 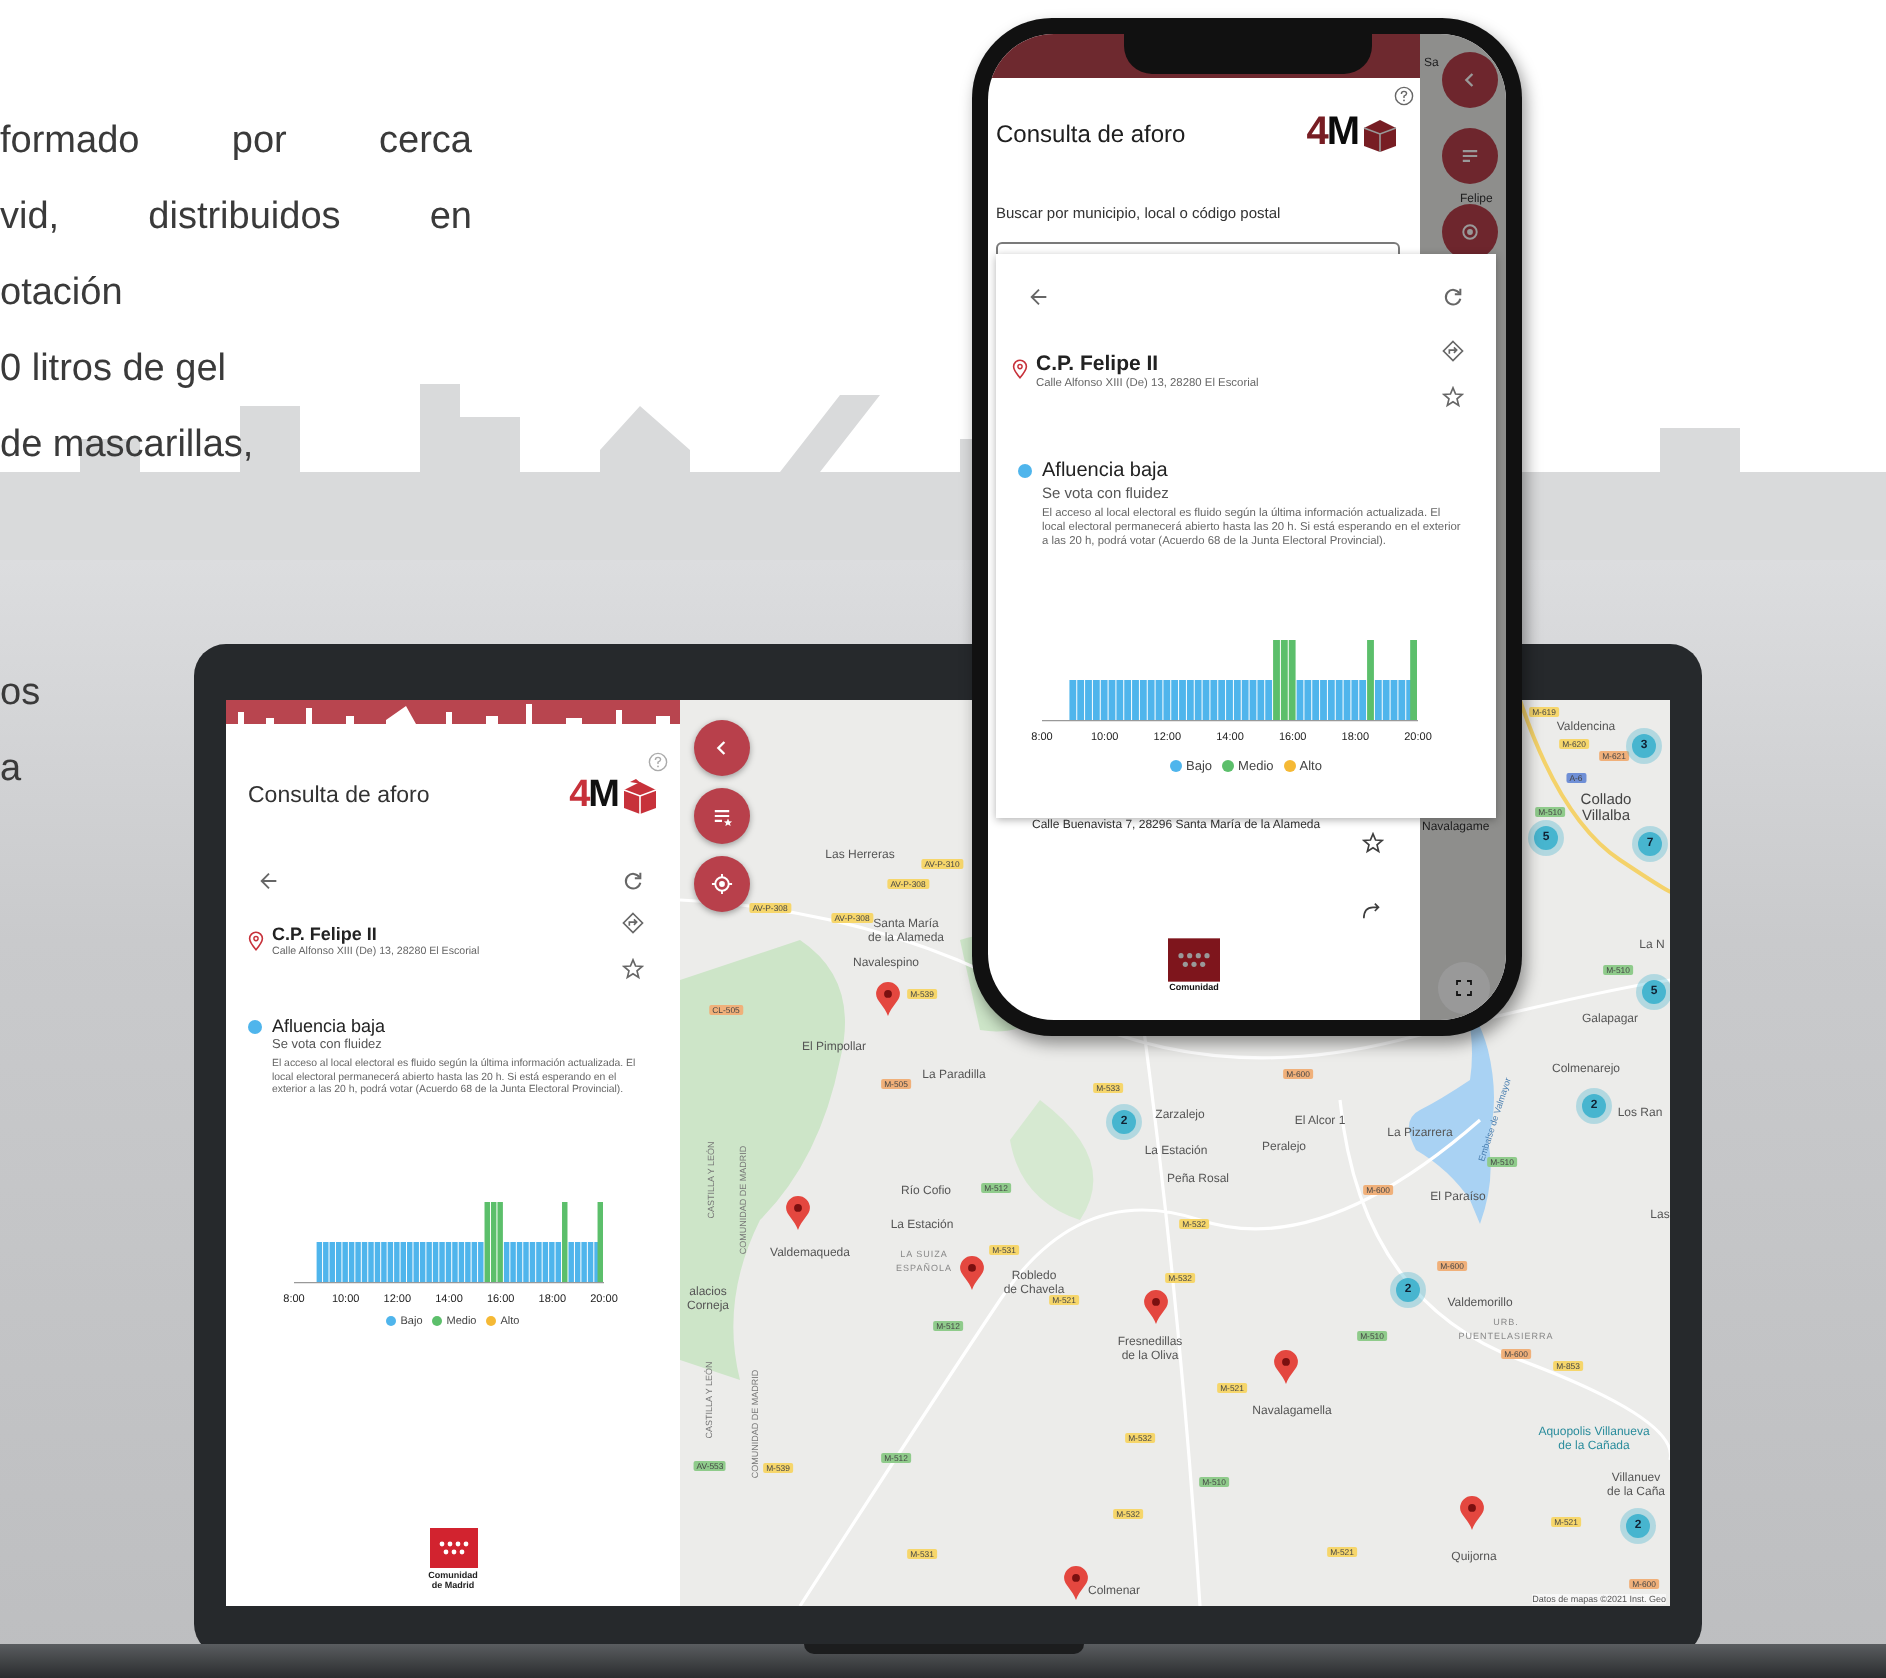 What do you see at coordinates (1052, 1160) in the screenshot?
I see `woodland-area` at bounding box center [1052, 1160].